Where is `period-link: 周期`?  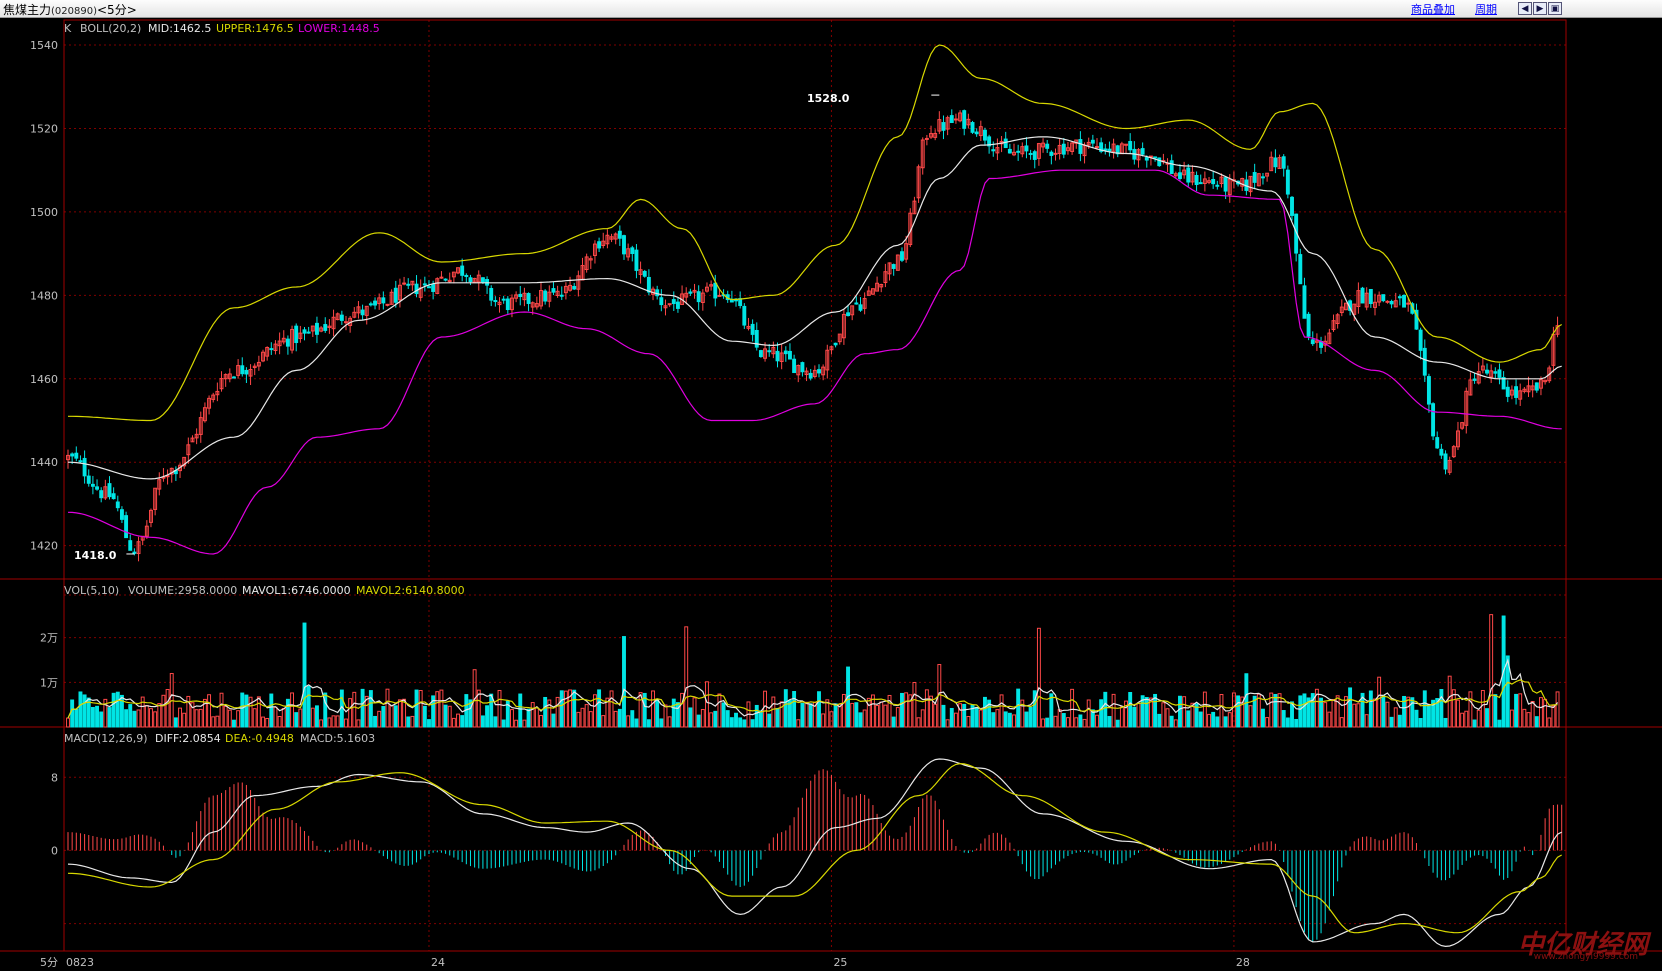
period-link: 周期 is located at coordinates (1486, 9).